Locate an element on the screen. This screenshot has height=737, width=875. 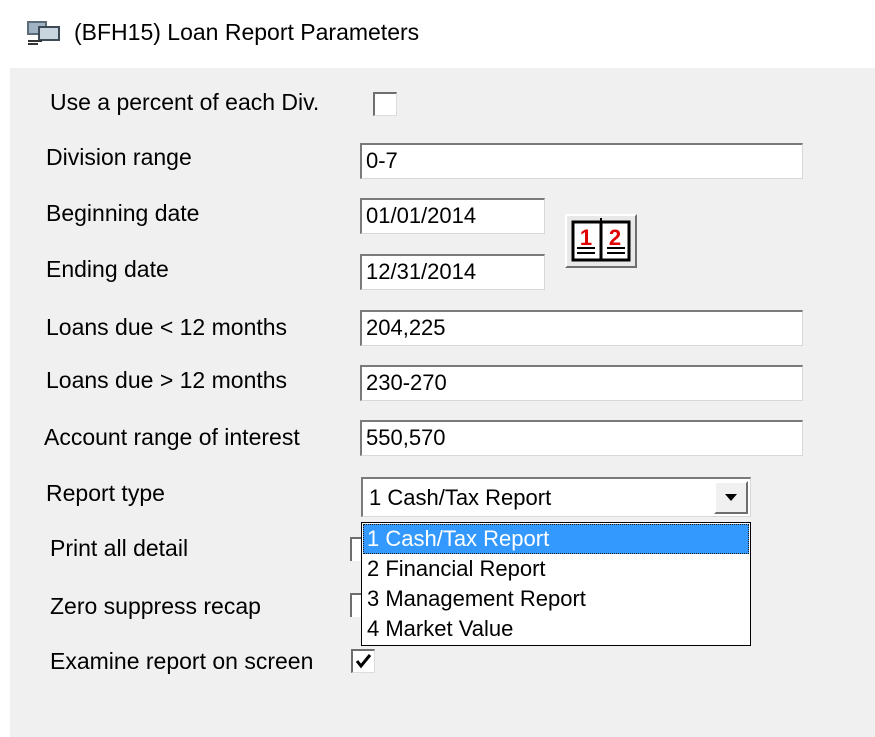
ending-date-label: Ending date is located at coordinates (107, 269).